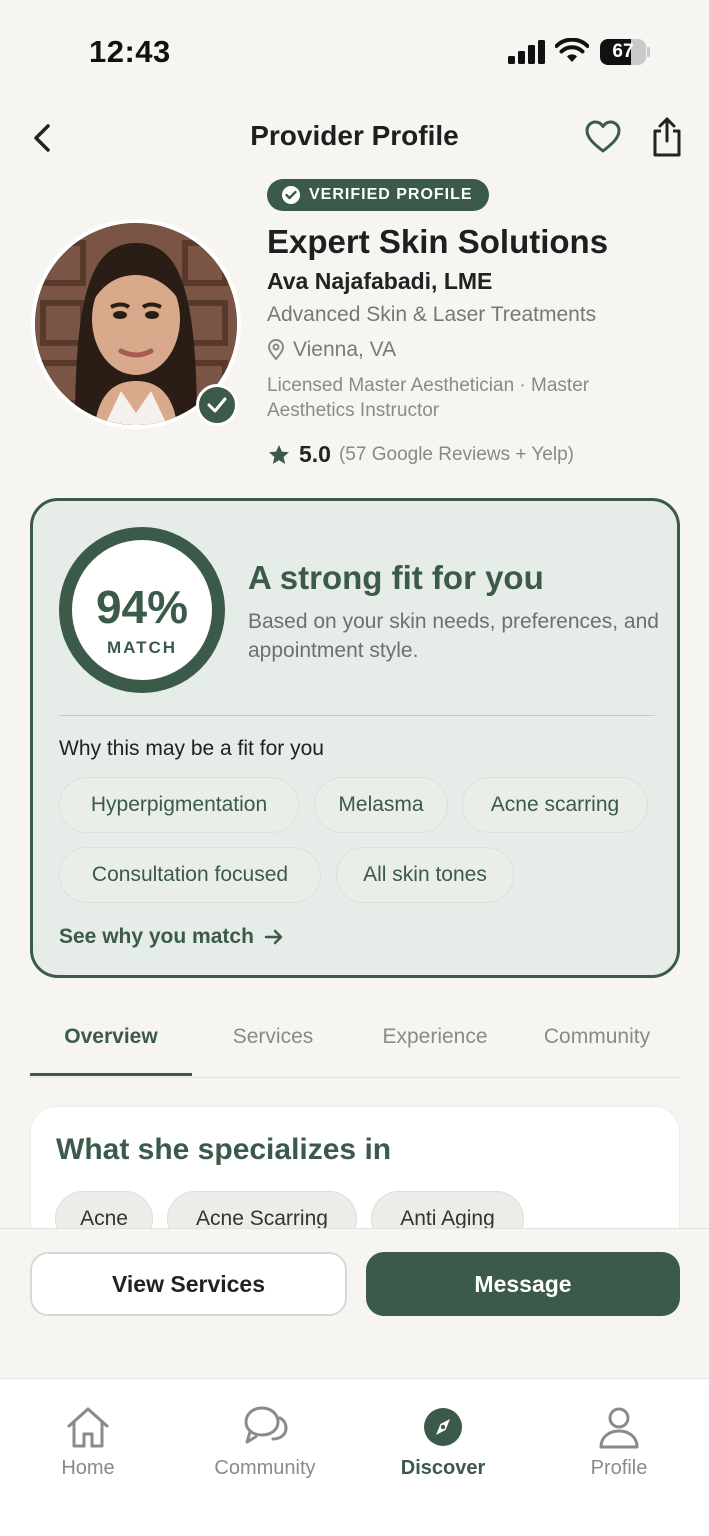 The width and height of the screenshot is (709, 1536). I want to click on nav-discover-label: Discover, so click(443, 1468).